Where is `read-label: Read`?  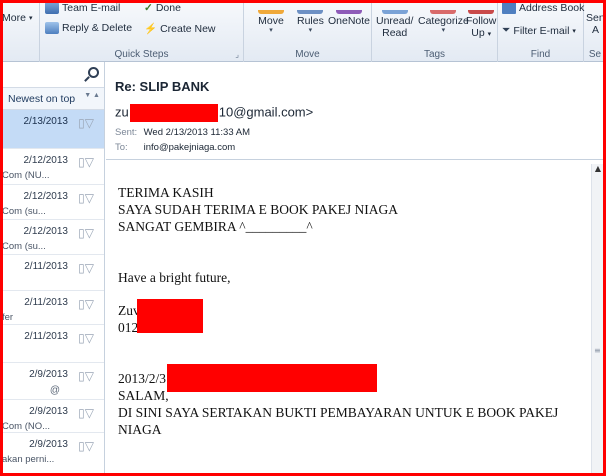
read-label: Read is located at coordinates (395, 33).